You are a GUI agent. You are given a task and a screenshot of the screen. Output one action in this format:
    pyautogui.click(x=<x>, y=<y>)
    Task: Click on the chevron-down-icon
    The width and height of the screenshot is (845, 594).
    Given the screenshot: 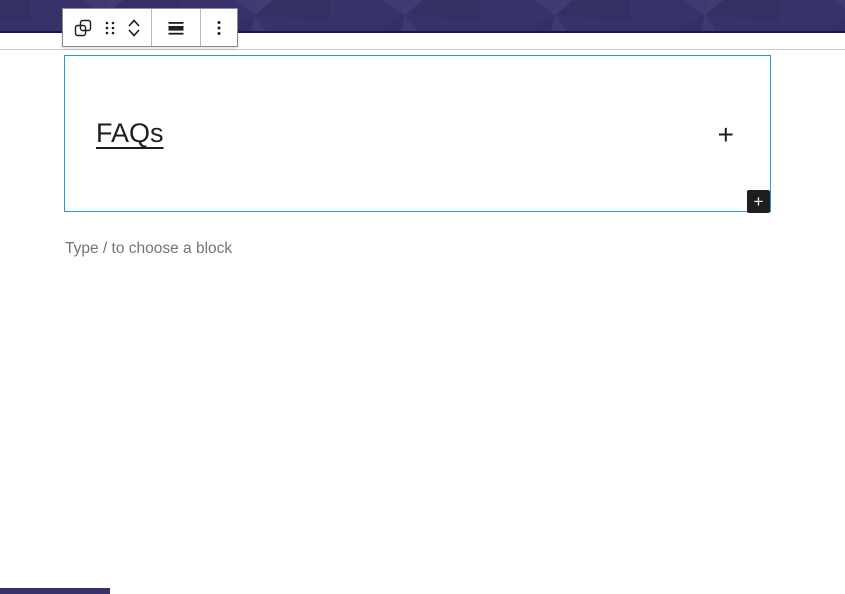 What is the action you would take?
    pyautogui.click(x=134, y=32)
    